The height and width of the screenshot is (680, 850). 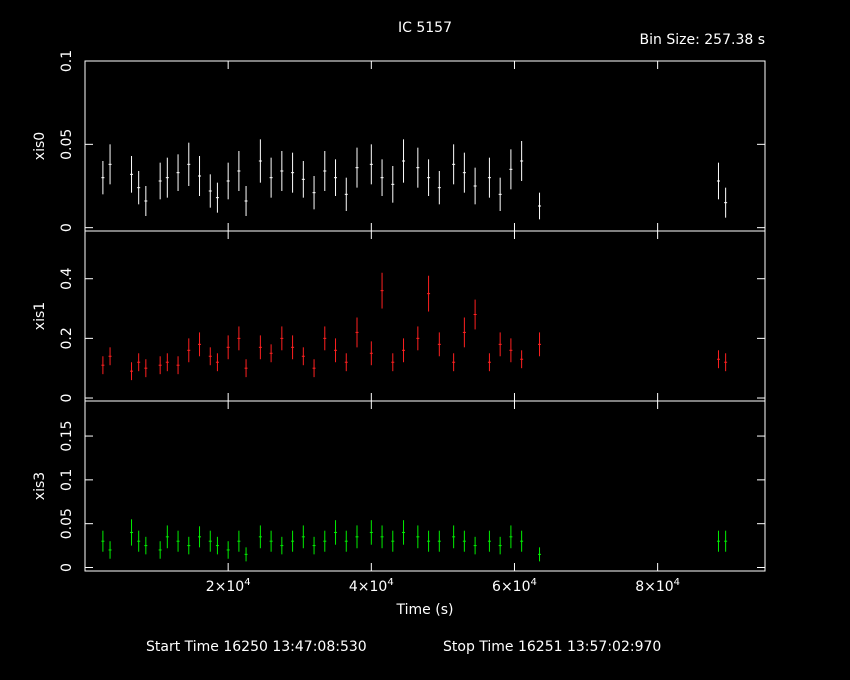 What do you see at coordinates (425, 610) in the screenshot?
I see `x-axis-label: Time (s)` at bounding box center [425, 610].